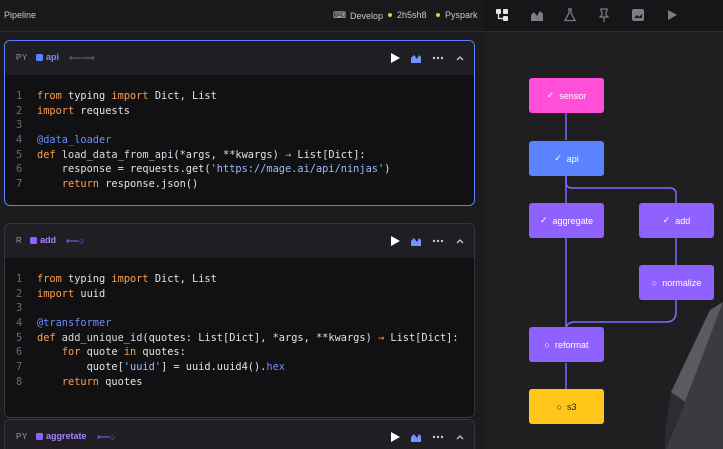  What do you see at coordinates (572, 158) in the screenshot?
I see `node-label: api` at bounding box center [572, 158].